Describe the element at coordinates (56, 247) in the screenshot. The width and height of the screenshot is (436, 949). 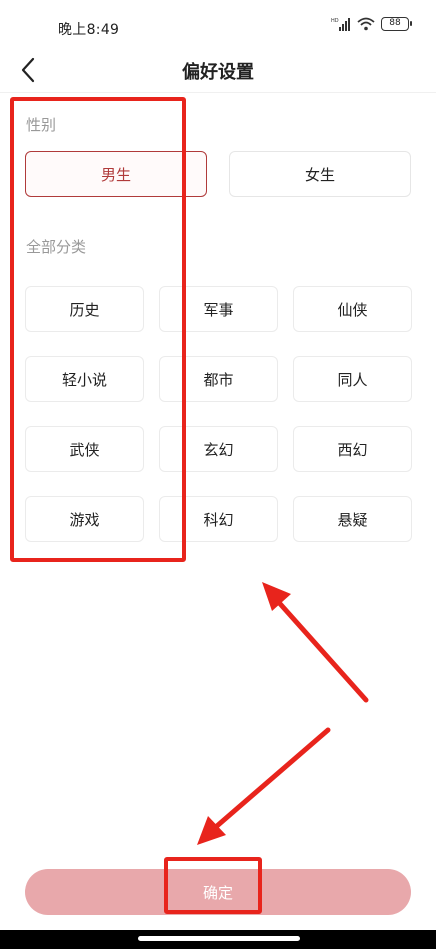
I see `categories-section-label: 全部分类` at that location.